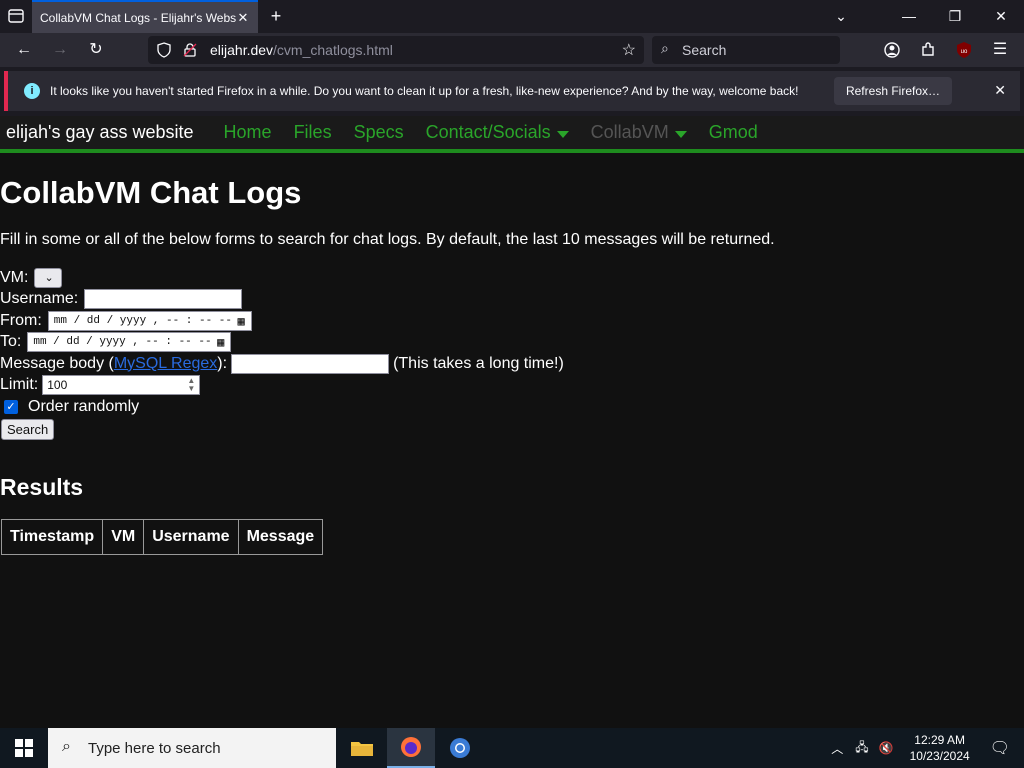  I want to click on minimize-icon: —, so click(909, 16).